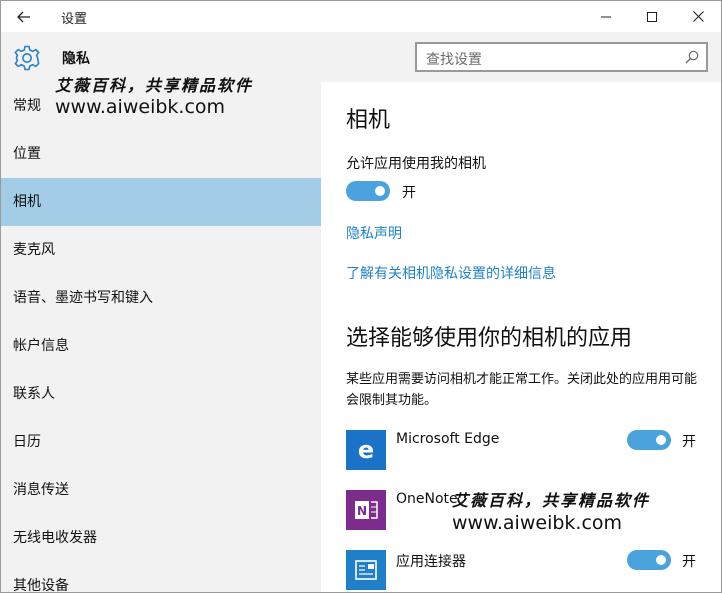  I want to click on svg-text: e, so click(366, 450).